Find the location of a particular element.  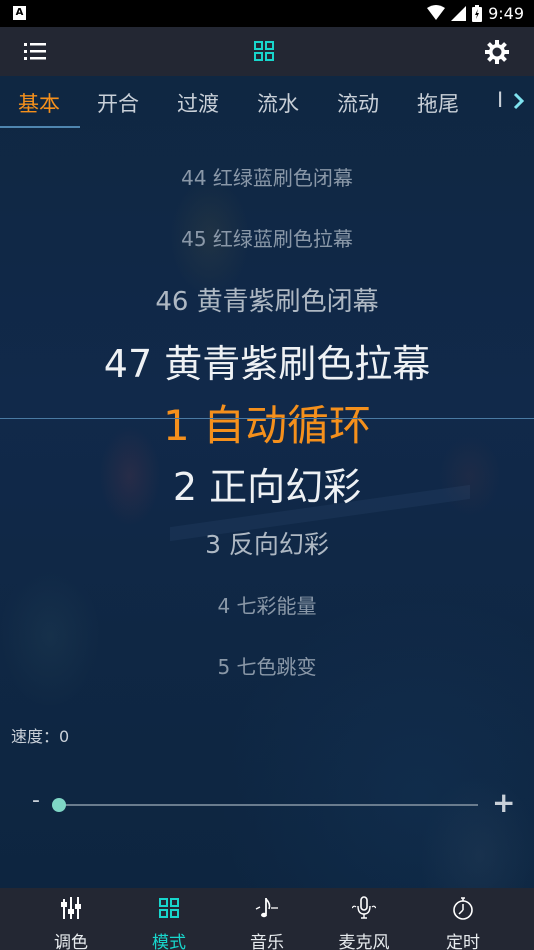

nav-microphone: 麦克风 is located at coordinates (364, 919).